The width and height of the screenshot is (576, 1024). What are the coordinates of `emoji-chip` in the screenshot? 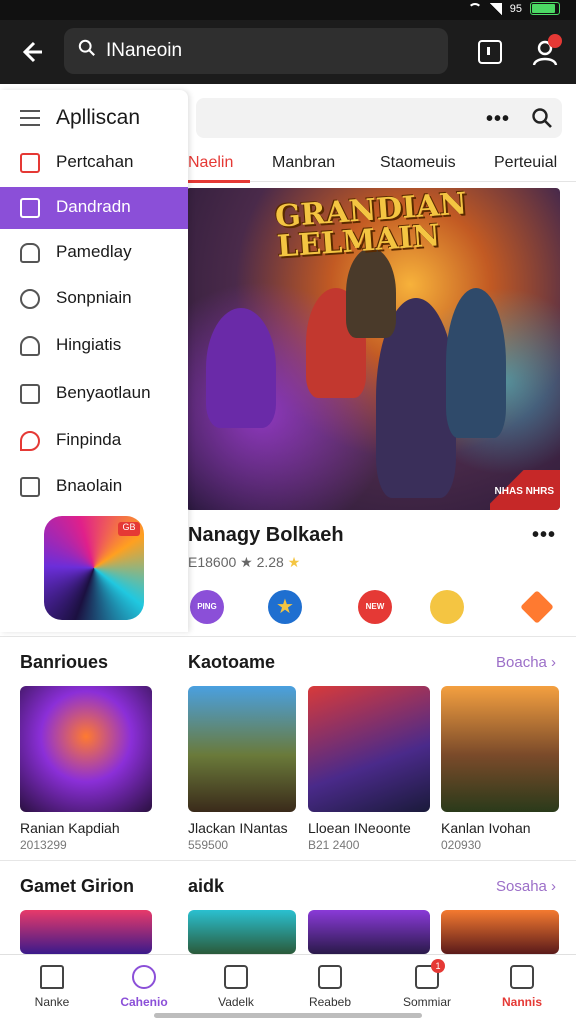 It's located at (447, 607).